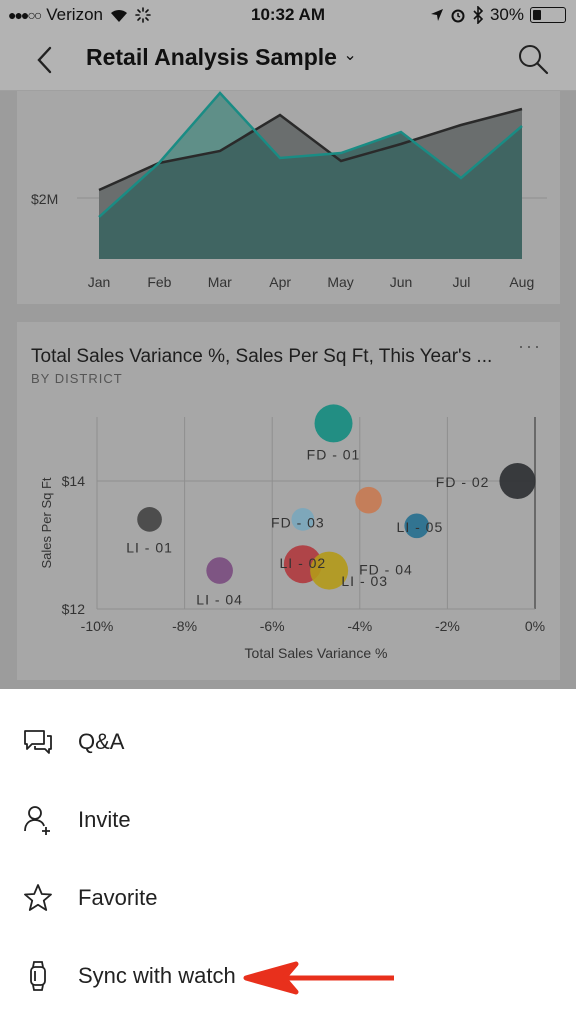 The height and width of the screenshot is (1024, 576). I want to click on menu-item-qa: Q&A, so click(288, 742).